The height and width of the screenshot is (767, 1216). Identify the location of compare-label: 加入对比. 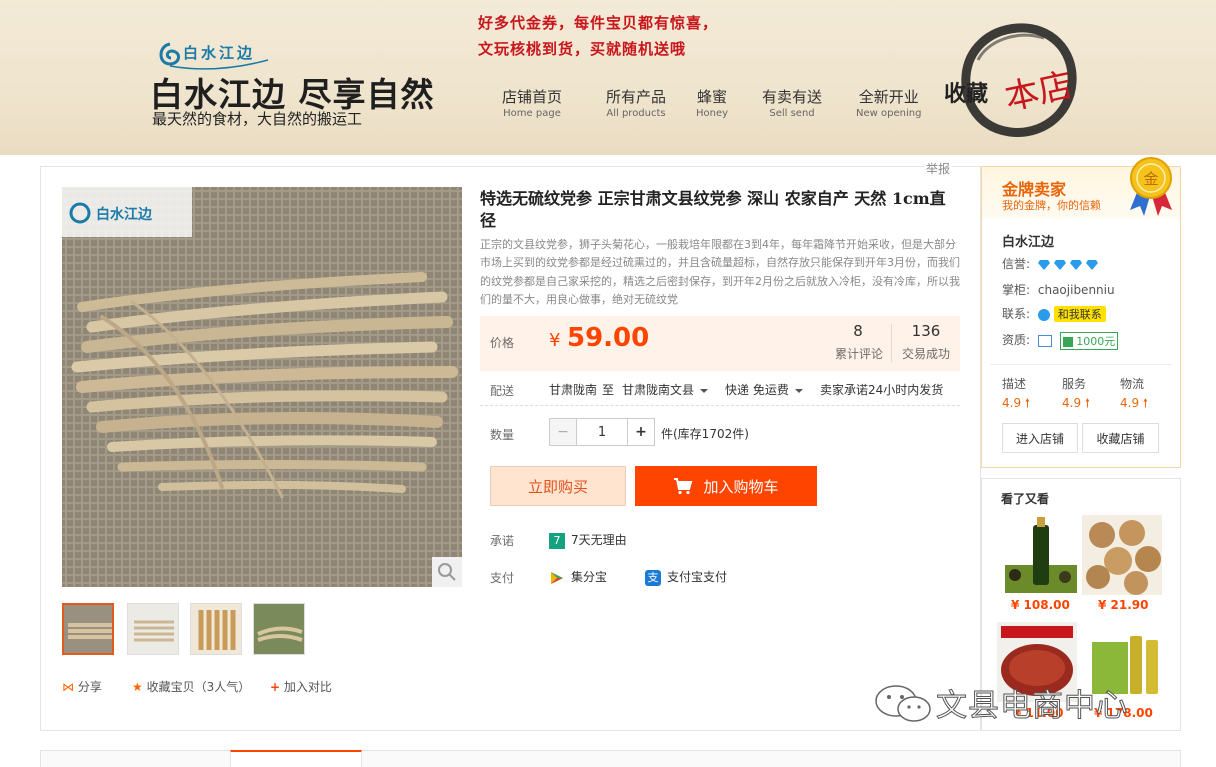
(307, 687).